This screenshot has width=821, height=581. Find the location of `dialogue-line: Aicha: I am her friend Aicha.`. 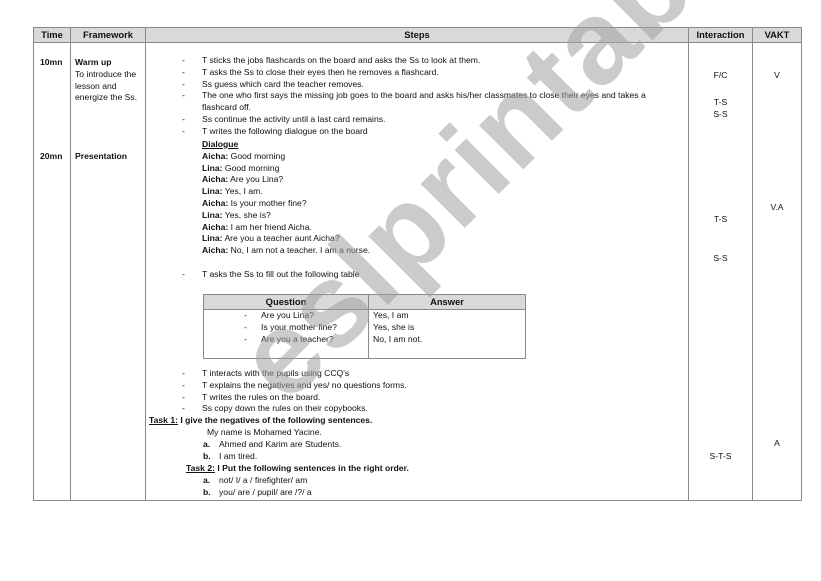

dialogue-line: Aicha: I am her friend Aicha. is located at coordinates (286, 228).